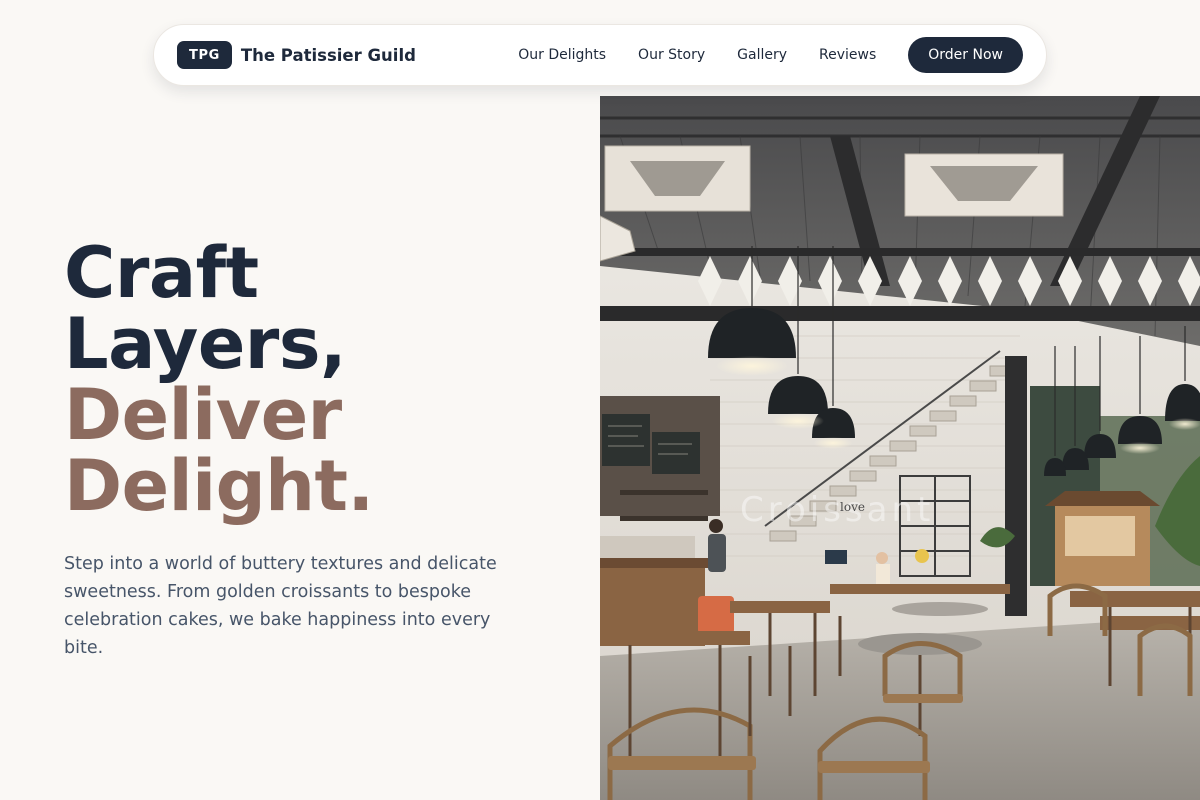 The height and width of the screenshot is (800, 1200). I want to click on nav-link-our-story: Our Story, so click(671, 55).